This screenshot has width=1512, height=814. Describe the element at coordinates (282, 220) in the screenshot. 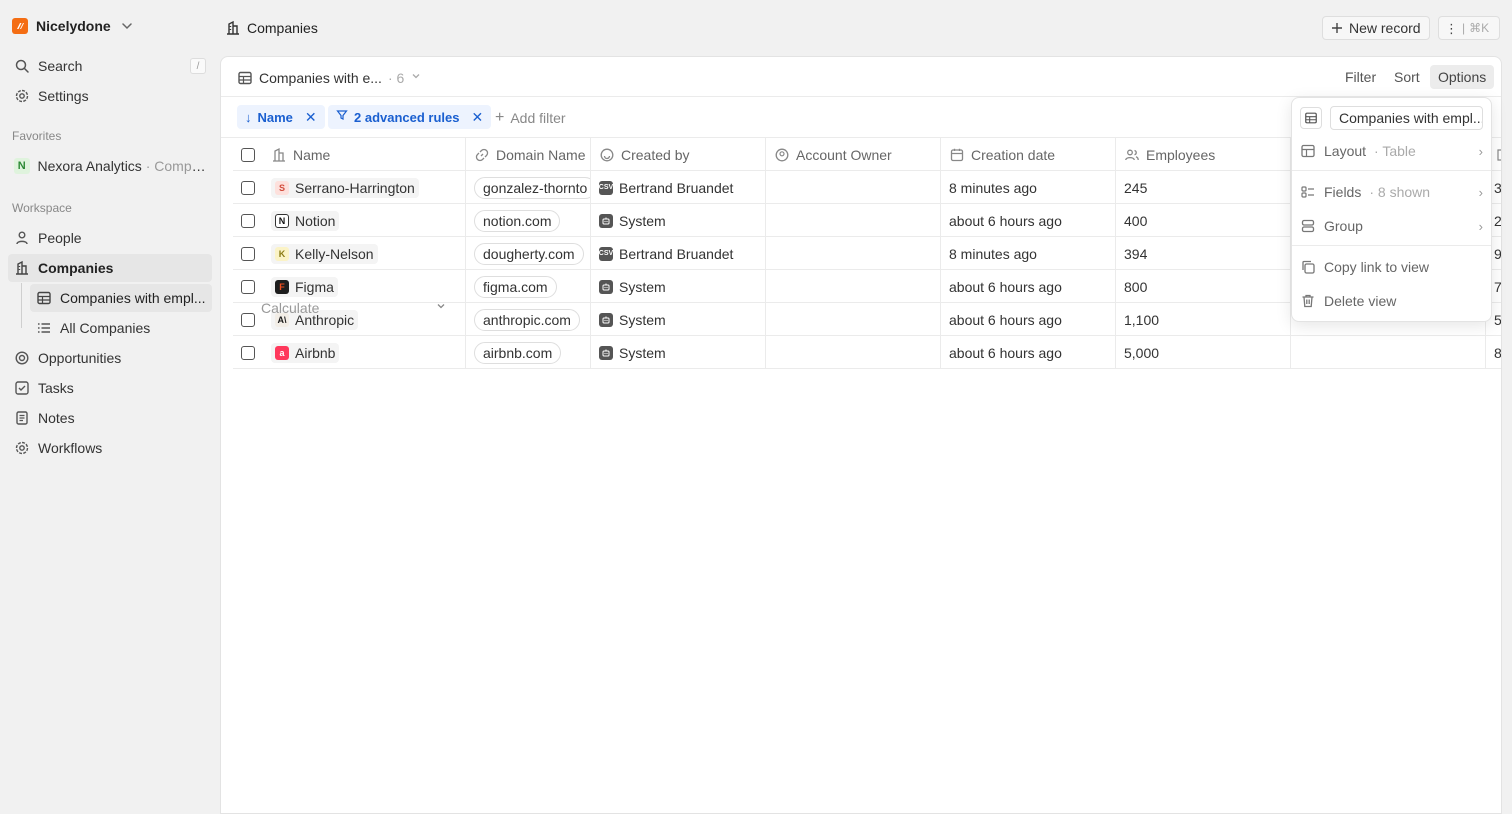

I see `company-logo-icon: N` at that location.